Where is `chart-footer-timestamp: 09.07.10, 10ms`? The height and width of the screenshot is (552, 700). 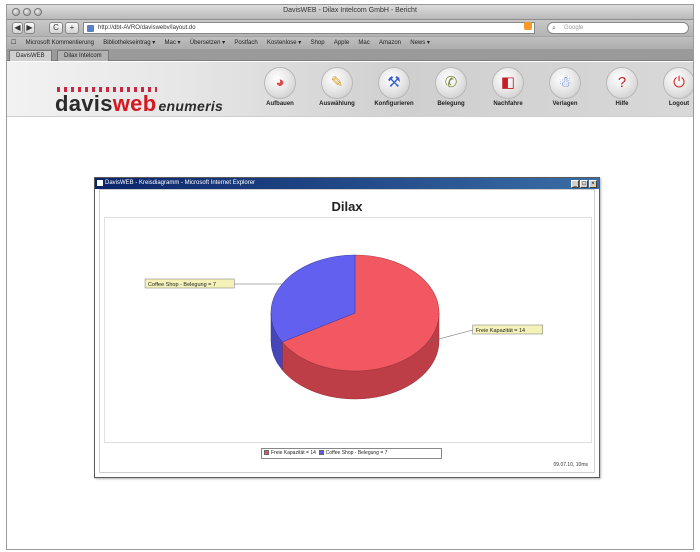
chart-footer-timestamp: 09.07.10, 10ms is located at coordinates (570, 465).